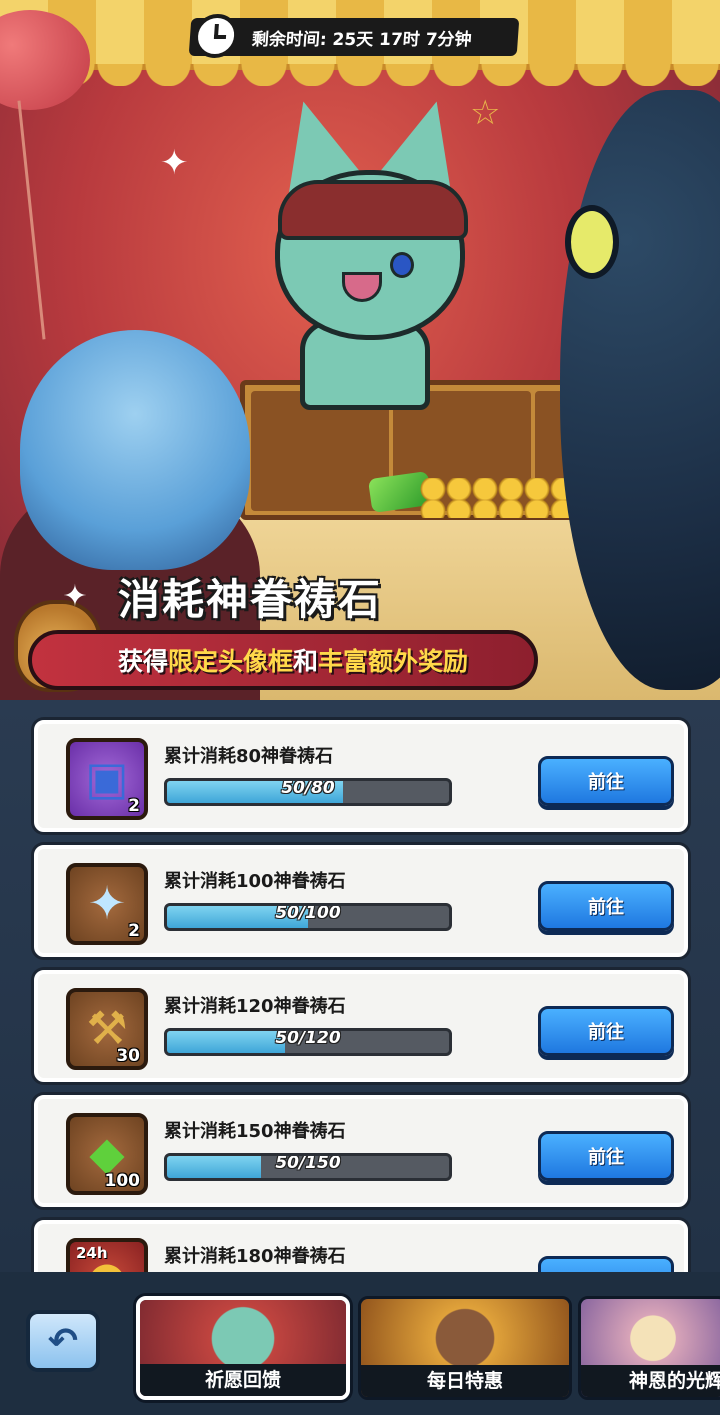 This screenshot has width=720, height=1415. What do you see at coordinates (122, 1181) in the screenshot?
I see `reward-count: 100` at bounding box center [122, 1181].